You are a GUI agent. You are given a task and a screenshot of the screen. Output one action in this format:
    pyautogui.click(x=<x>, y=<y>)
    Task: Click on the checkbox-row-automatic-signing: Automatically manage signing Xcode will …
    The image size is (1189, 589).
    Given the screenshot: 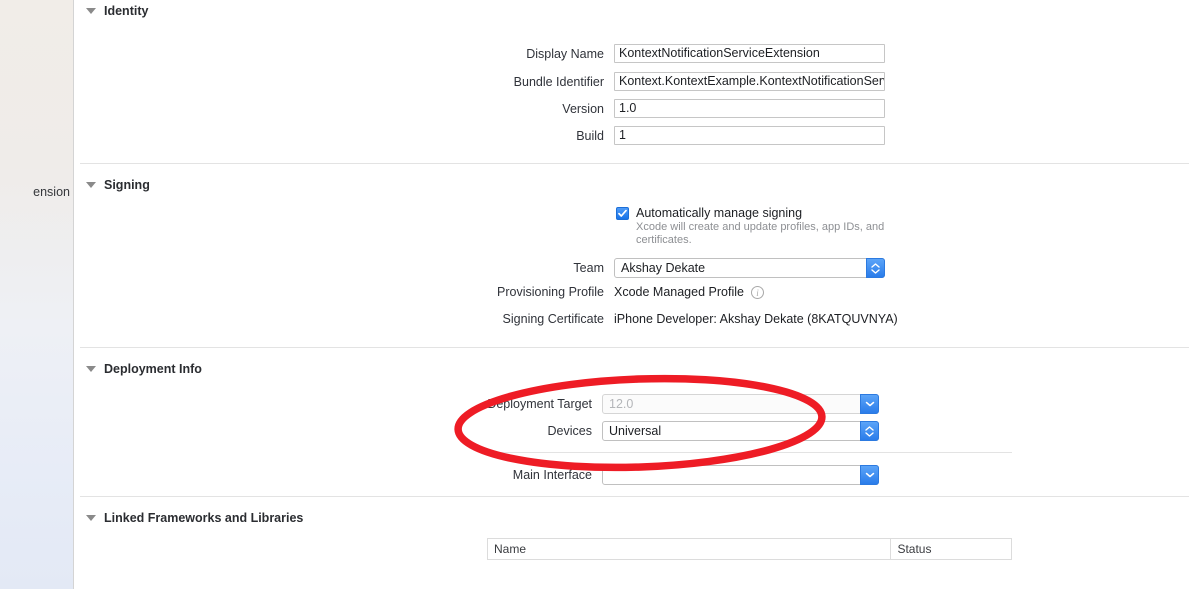 What is the action you would take?
    pyautogui.click(x=757, y=226)
    